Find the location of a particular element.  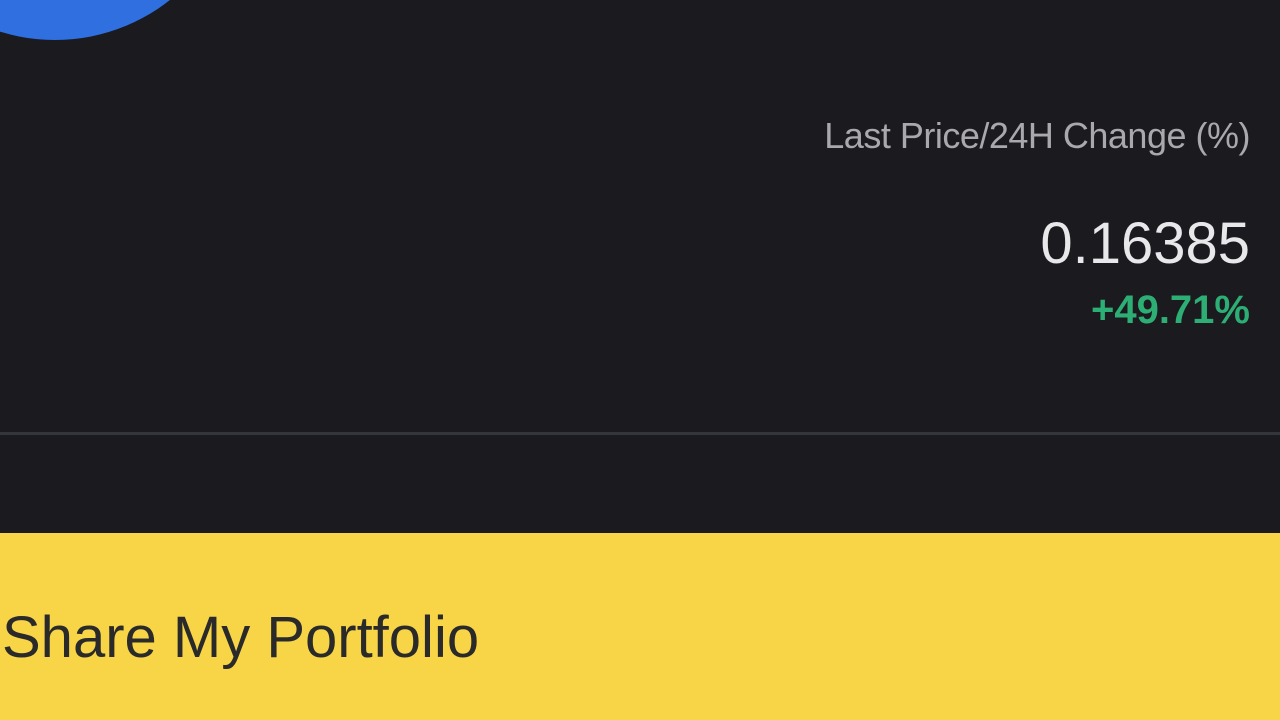

divider is located at coordinates (640, 433).